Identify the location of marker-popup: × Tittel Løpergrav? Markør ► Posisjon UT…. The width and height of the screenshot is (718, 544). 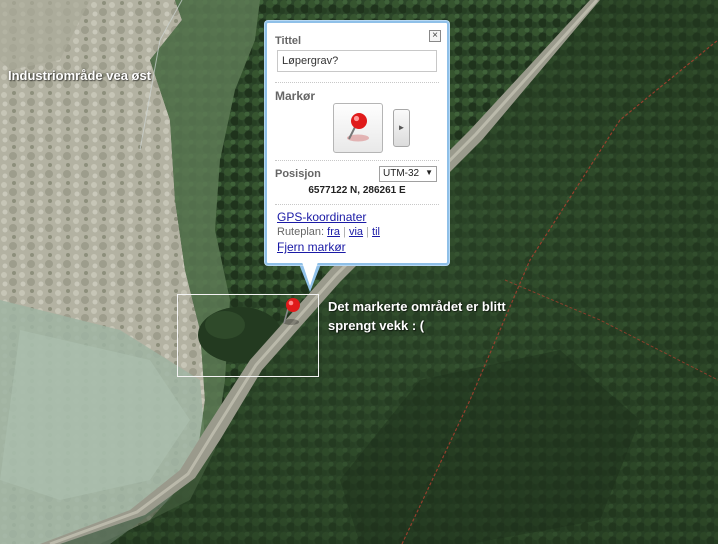
(357, 143).